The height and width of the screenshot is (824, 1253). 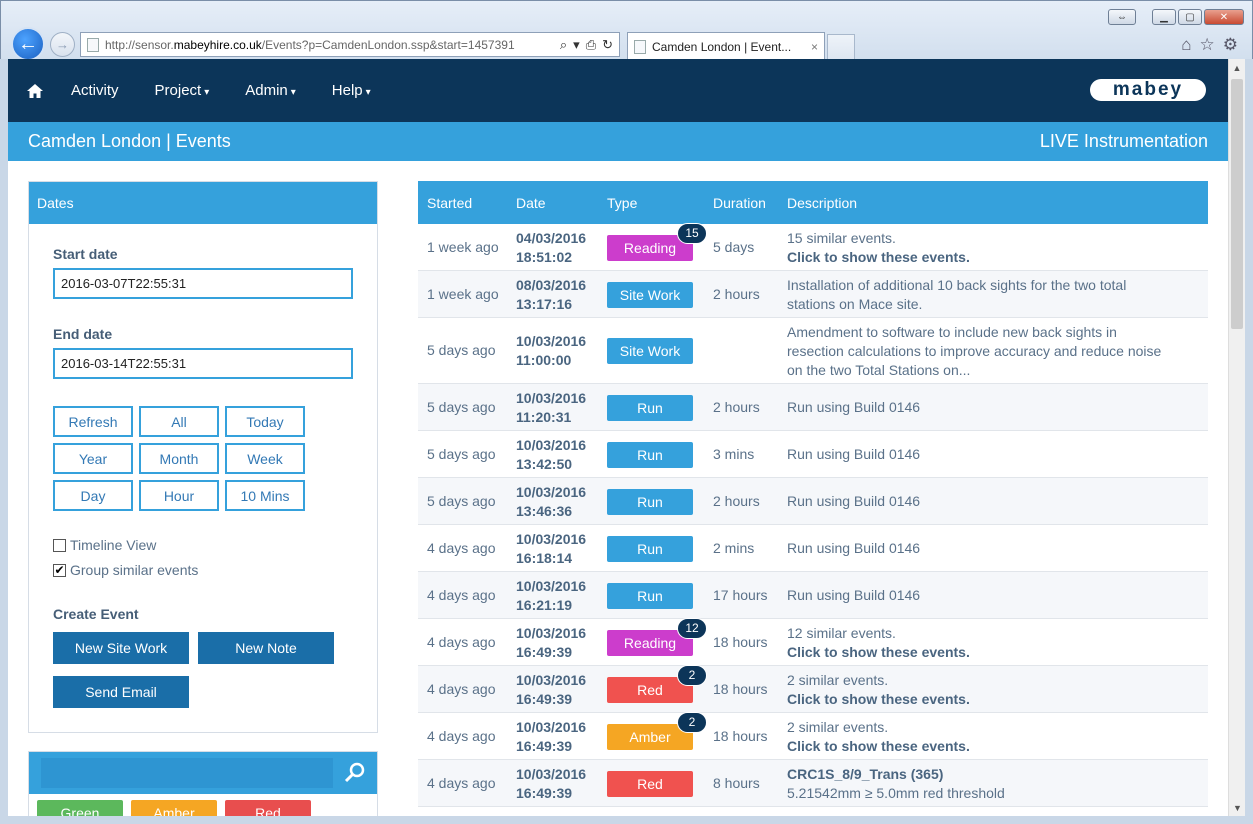 What do you see at coordinates (351, 90) in the screenshot?
I see `nav-item-help: Help ▾` at bounding box center [351, 90].